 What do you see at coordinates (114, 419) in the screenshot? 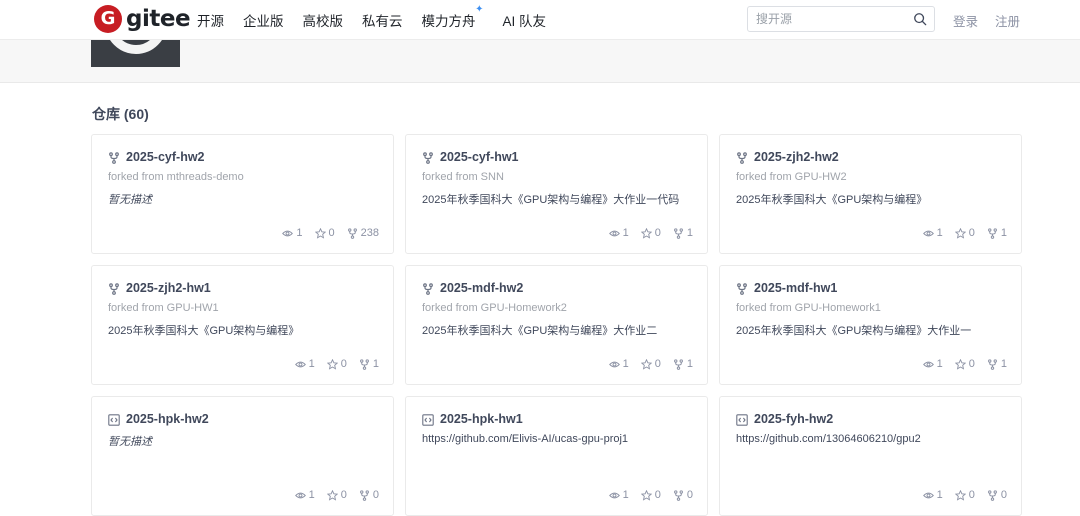
I see `code-icon` at bounding box center [114, 419].